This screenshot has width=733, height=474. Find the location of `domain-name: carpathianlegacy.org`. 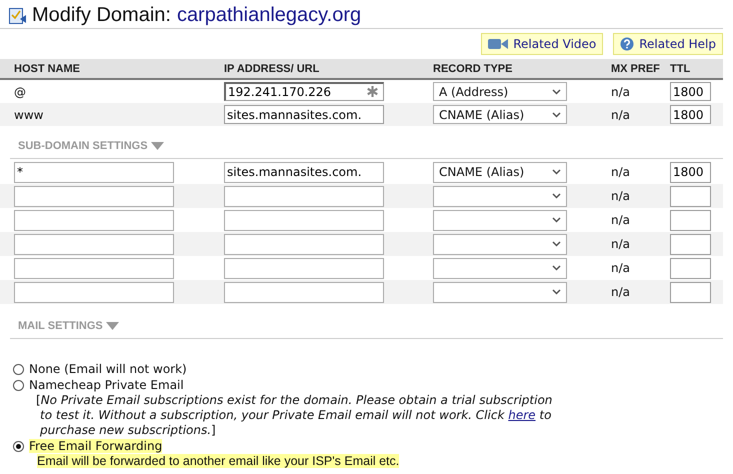

domain-name: carpathianlegacy.org is located at coordinates (269, 15).